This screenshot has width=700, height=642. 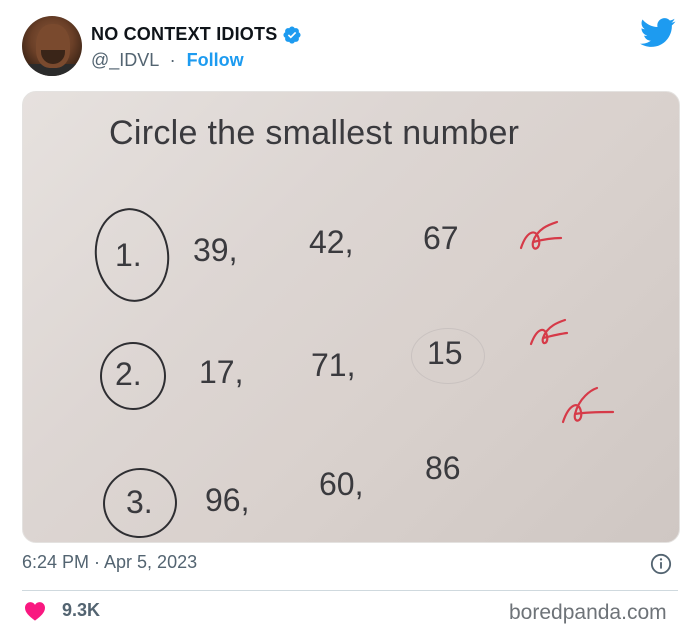 What do you see at coordinates (443, 468) in the screenshot?
I see `question-3-value-3: 86` at bounding box center [443, 468].